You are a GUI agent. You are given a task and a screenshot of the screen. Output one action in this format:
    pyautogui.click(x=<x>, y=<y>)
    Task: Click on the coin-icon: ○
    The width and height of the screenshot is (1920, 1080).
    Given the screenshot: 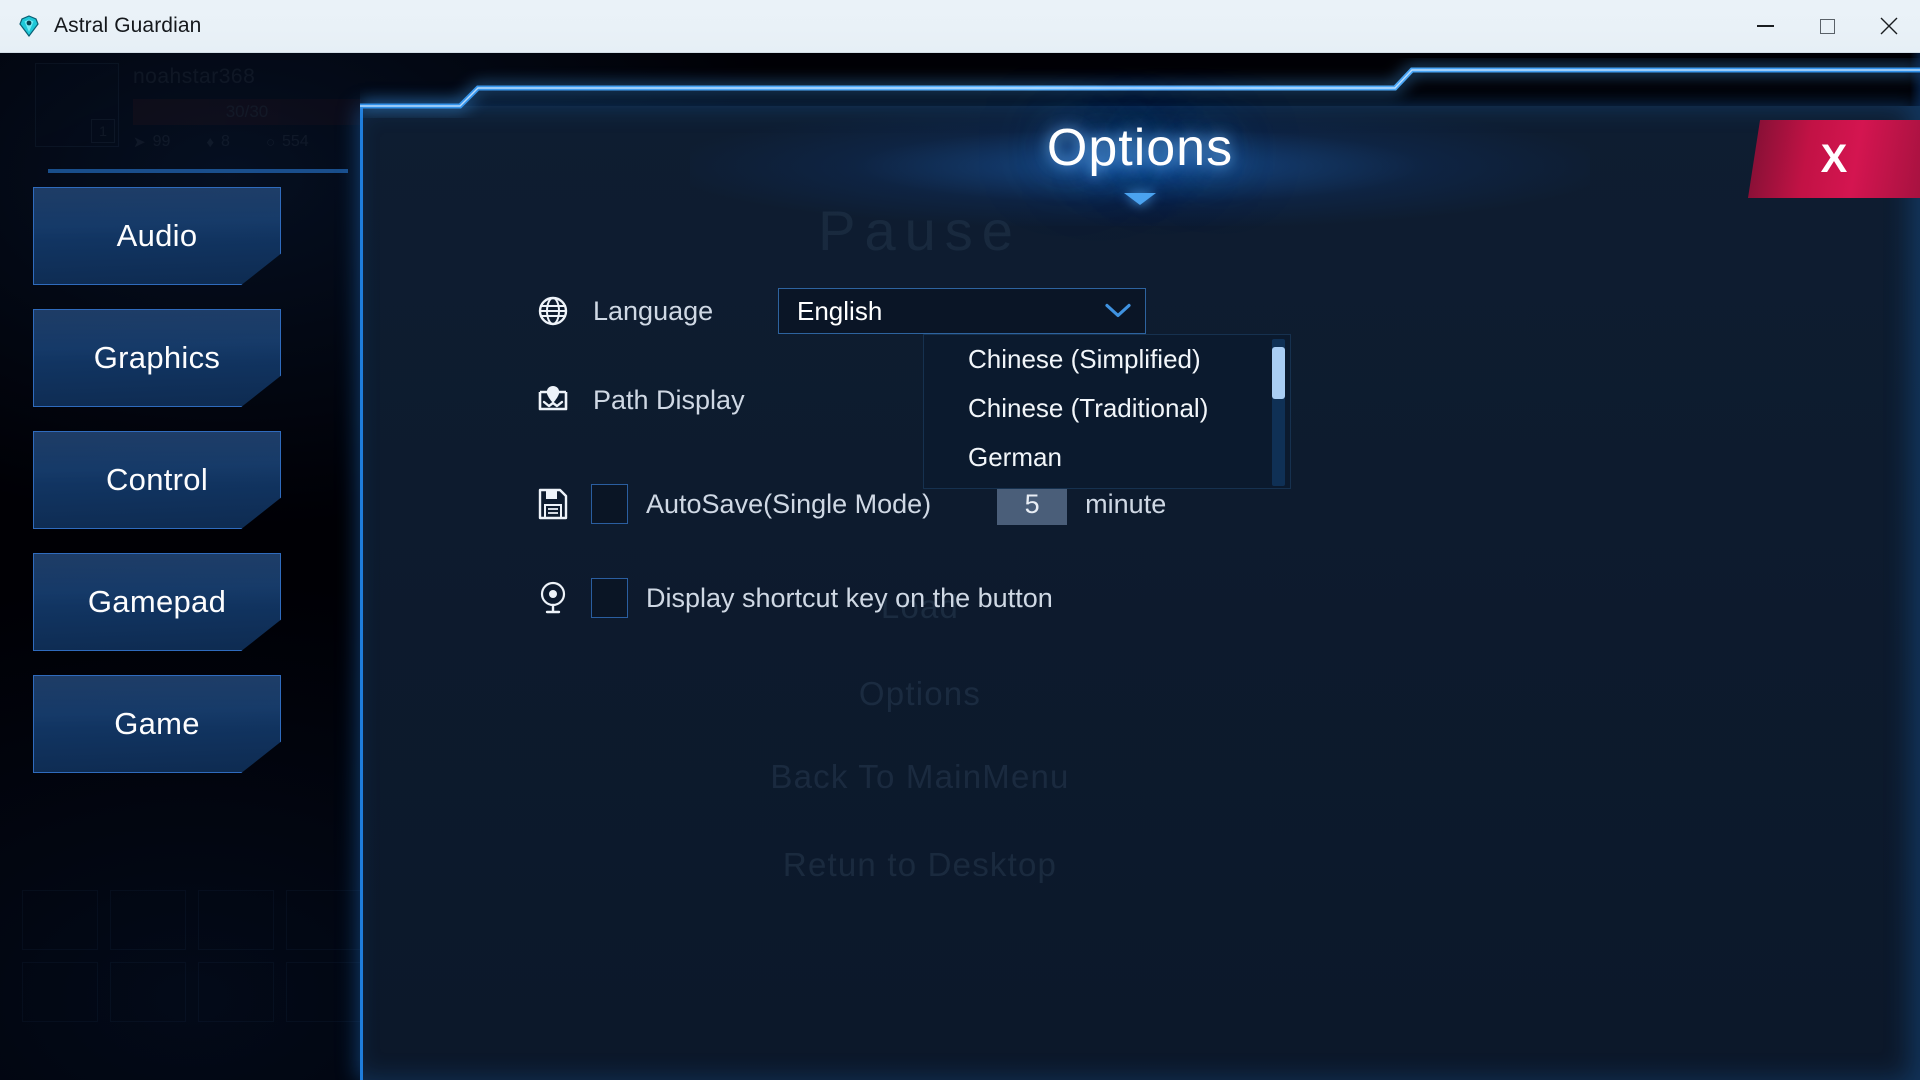 What is the action you would take?
    pyautogui.click(x=270, y=142)
    